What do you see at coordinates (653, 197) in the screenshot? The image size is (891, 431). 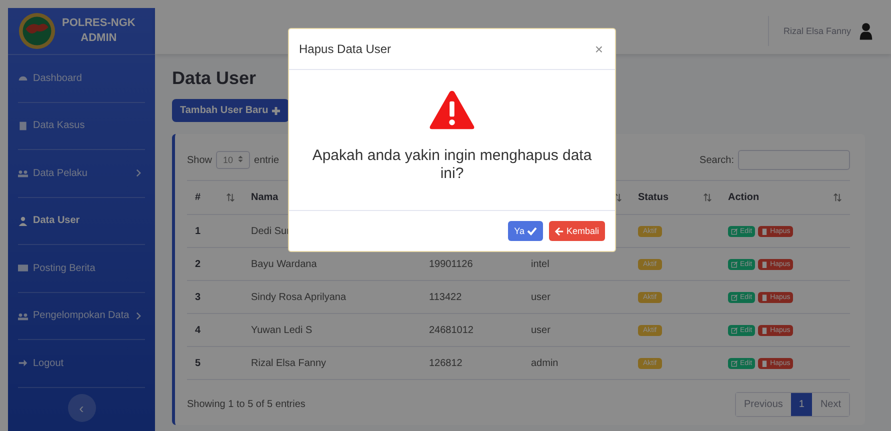 I see `column-header: Status` at bounding box center [653, 197].